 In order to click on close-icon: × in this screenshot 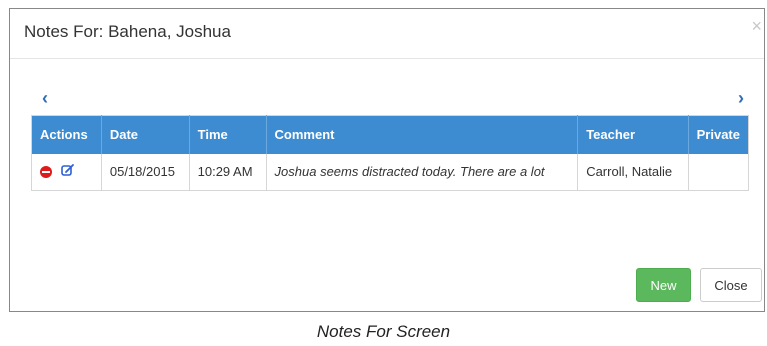, I will do `click(756, 26)`.